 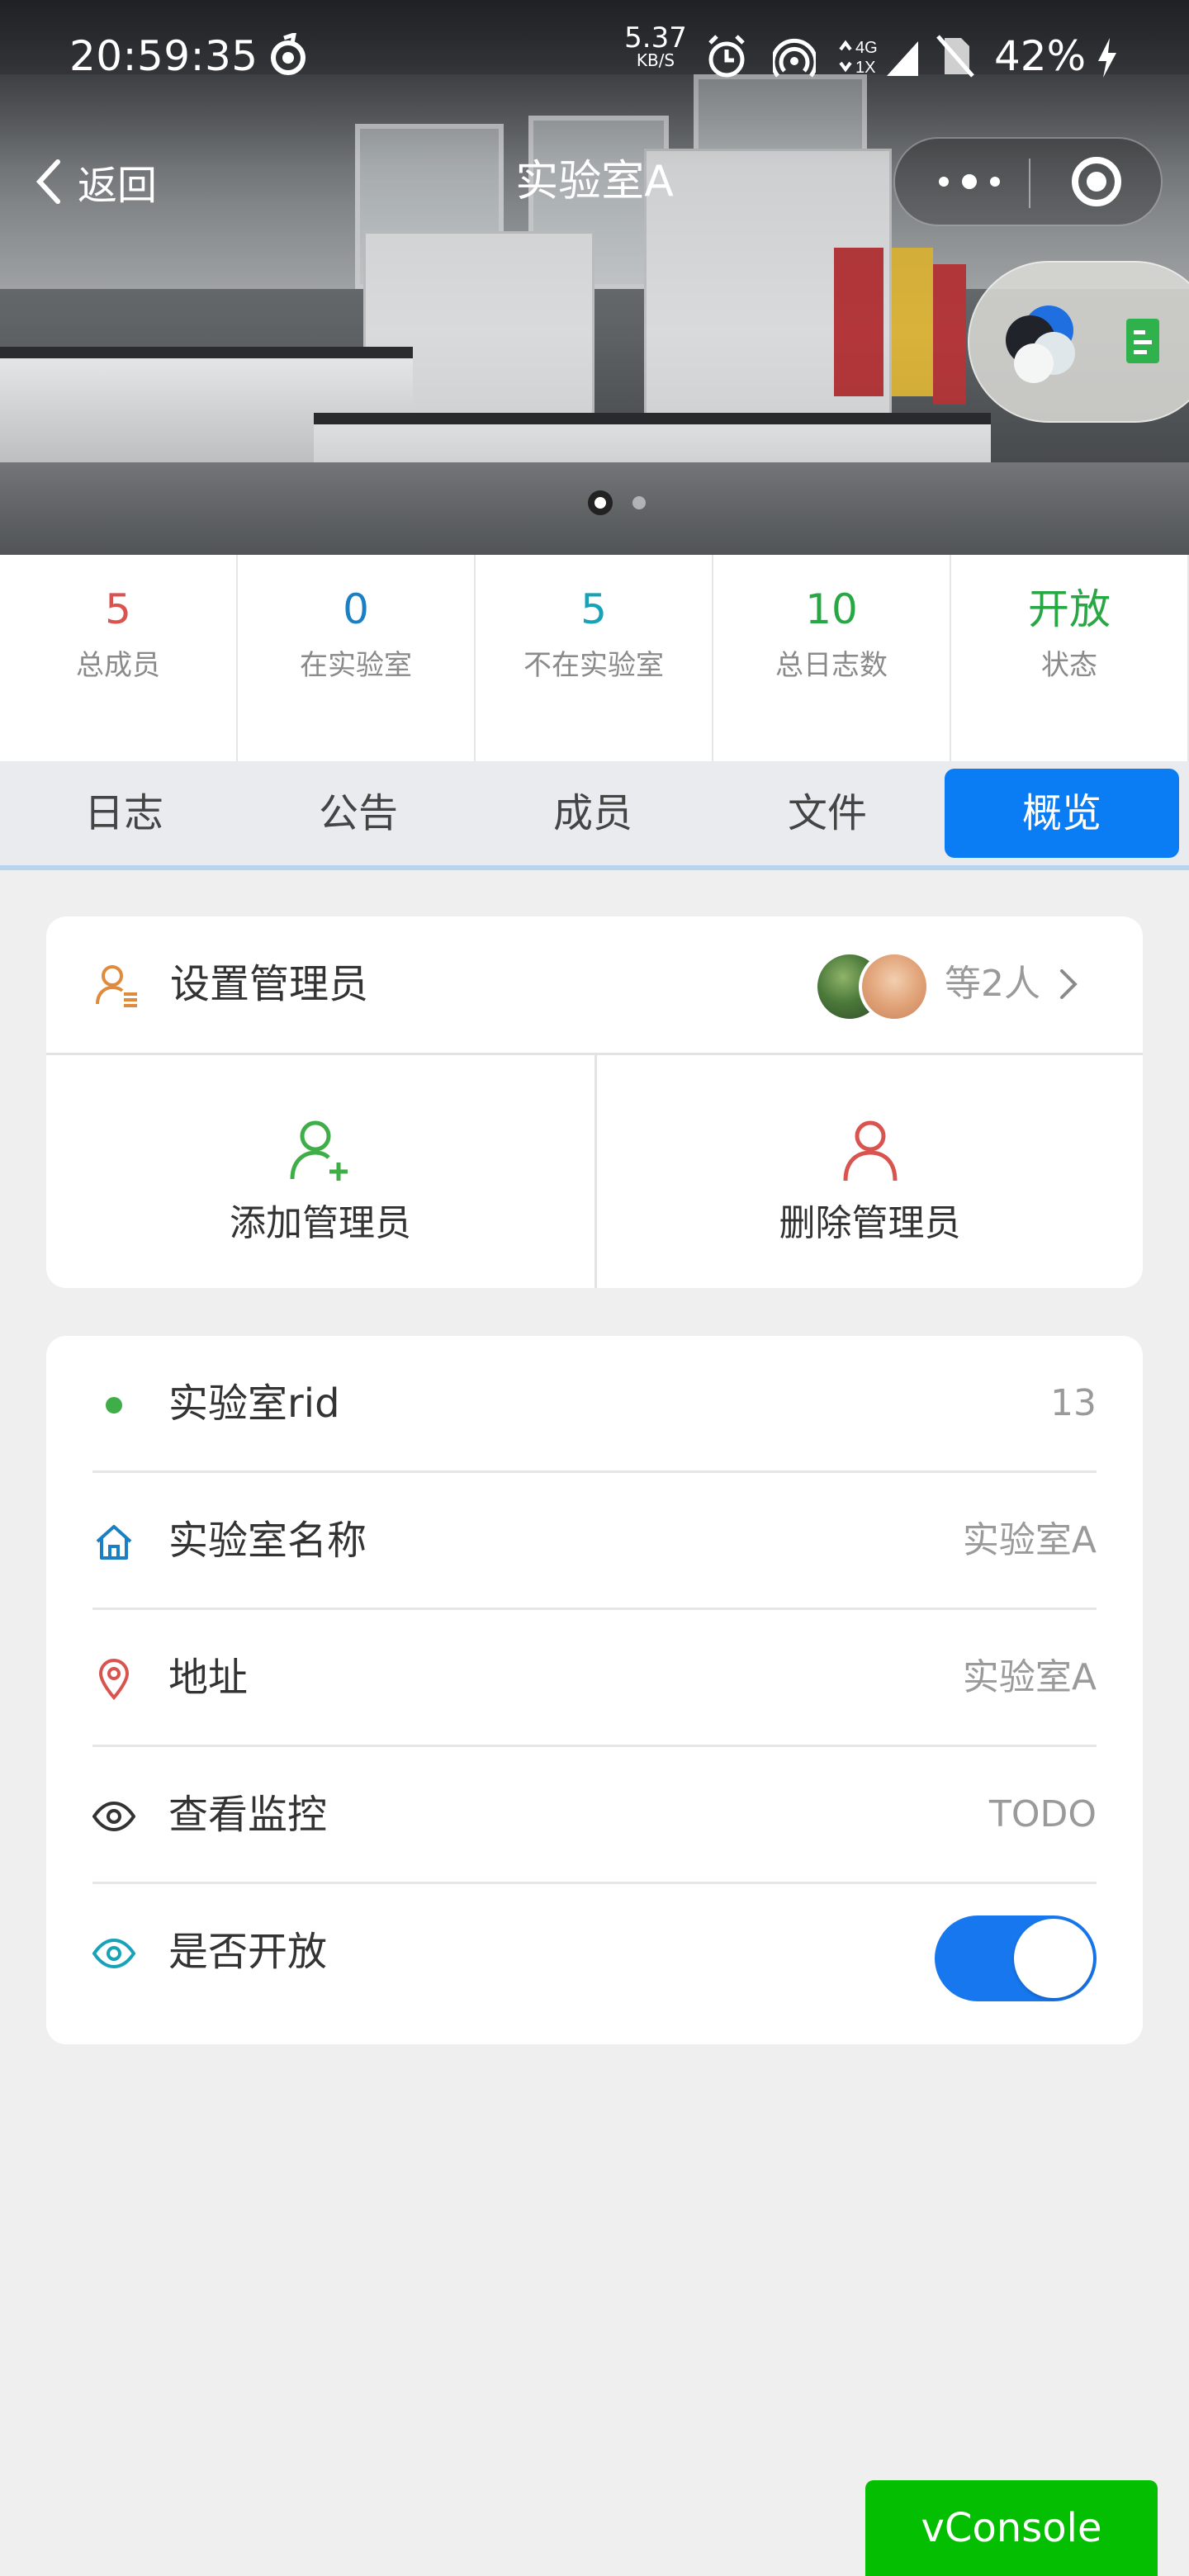 I want to click on stats-row: 5 总成员 0 在实验室 5 不在实验室 10 总日志数 开放 状态, so click(x=594, y=658).